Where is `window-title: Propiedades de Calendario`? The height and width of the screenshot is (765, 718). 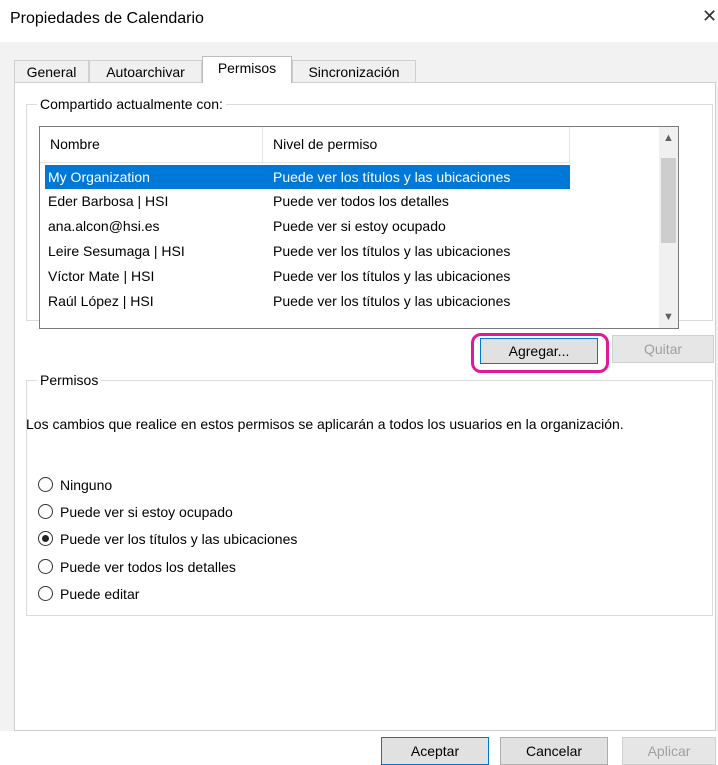 window-title: Propiedades de Calendario is located at coordinates (107, 18).